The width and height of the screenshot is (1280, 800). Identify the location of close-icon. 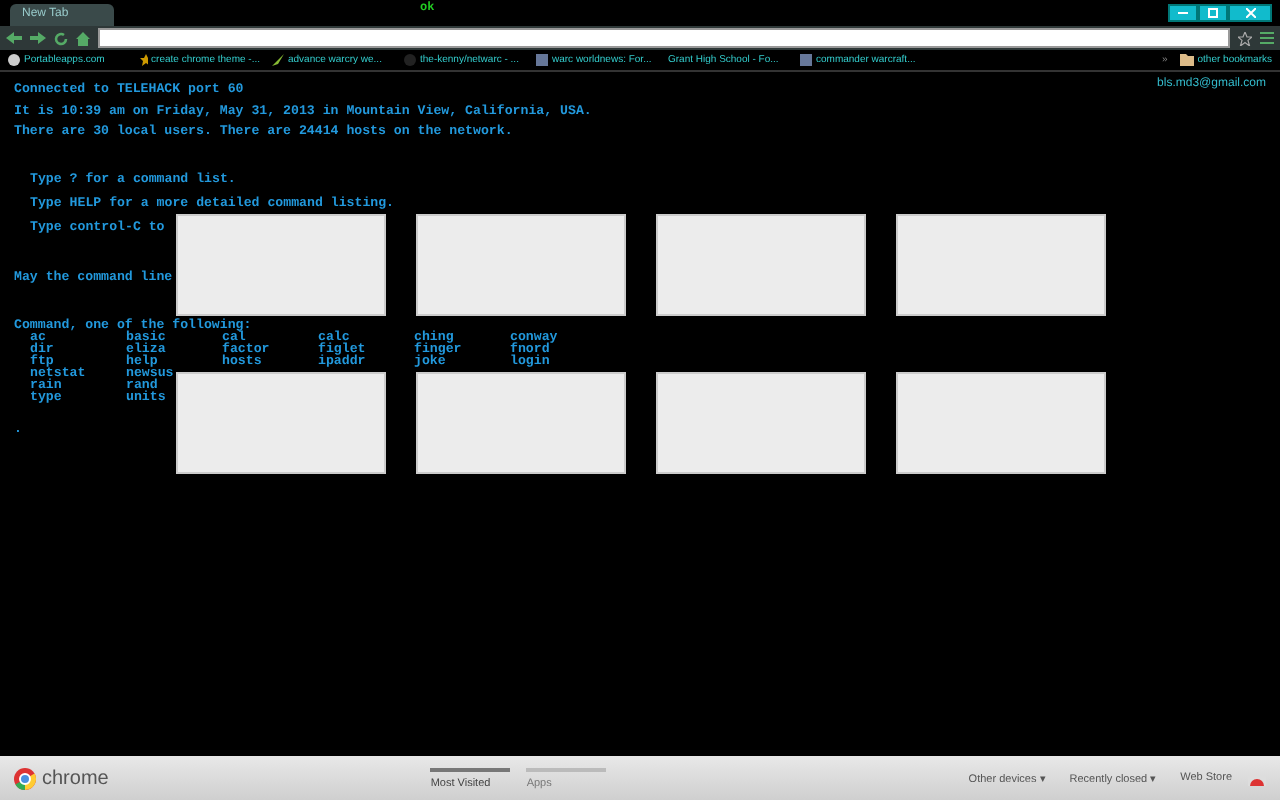
(1250, 13).